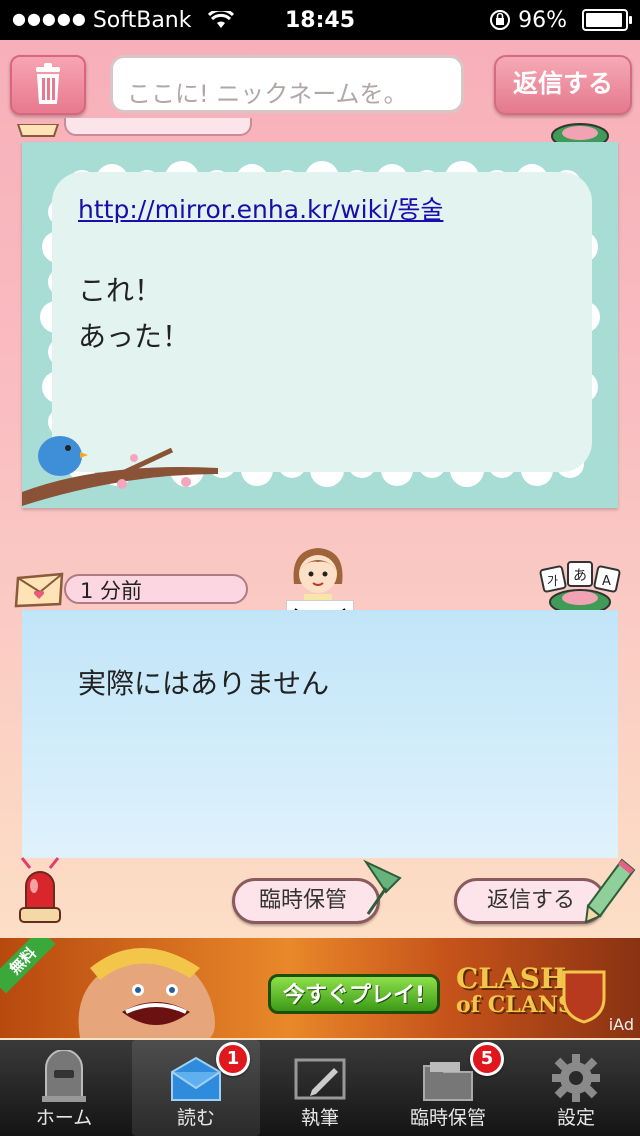  What do you see at coordinates (531, 900) in the screenshot?
I see `reply-label: 返信する` at bounding box center [531, 900].